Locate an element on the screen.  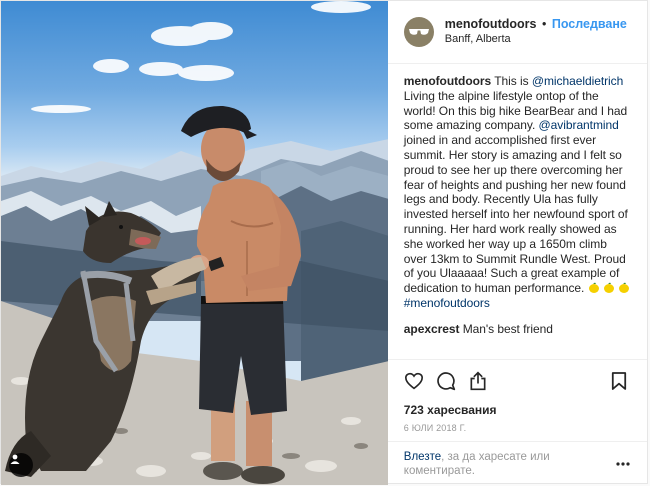
add-comment-section: Влезте, за да харесате или коментирате. is located at coordinates (517, 463).